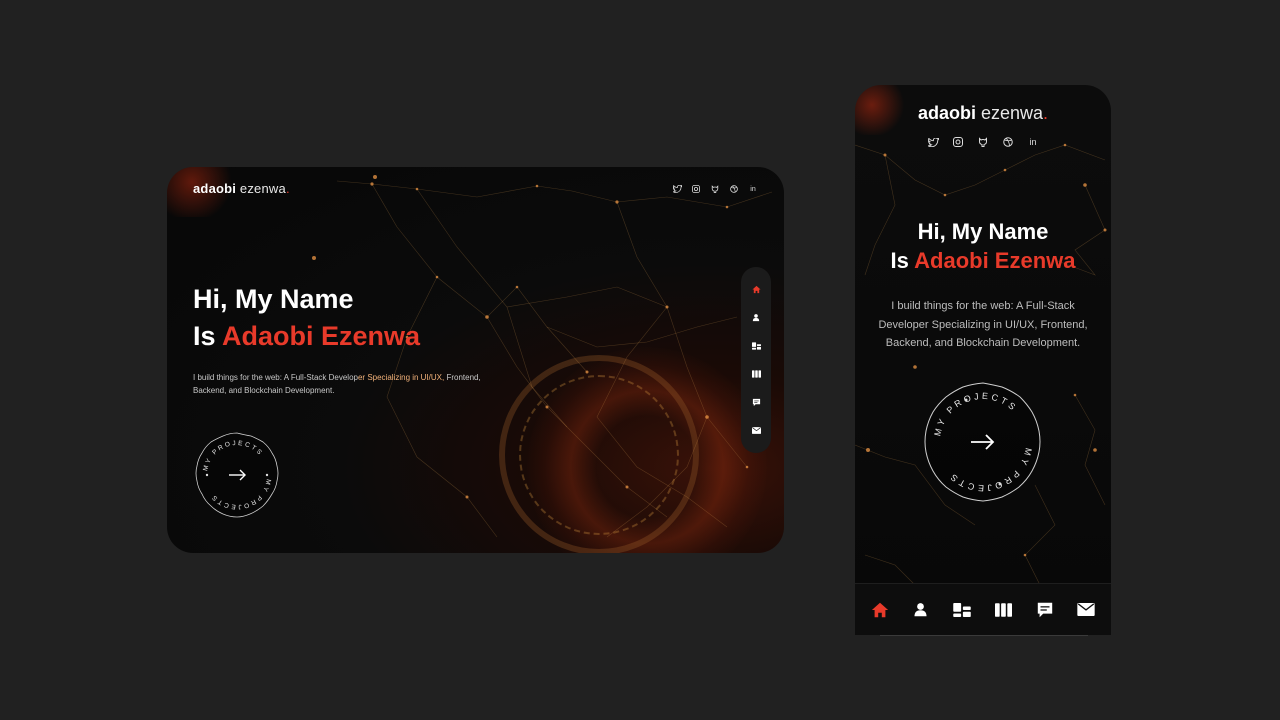 The width and height of the screenshot is (1280, 720). I want to click on bottom-navigation, so click(983, 609).